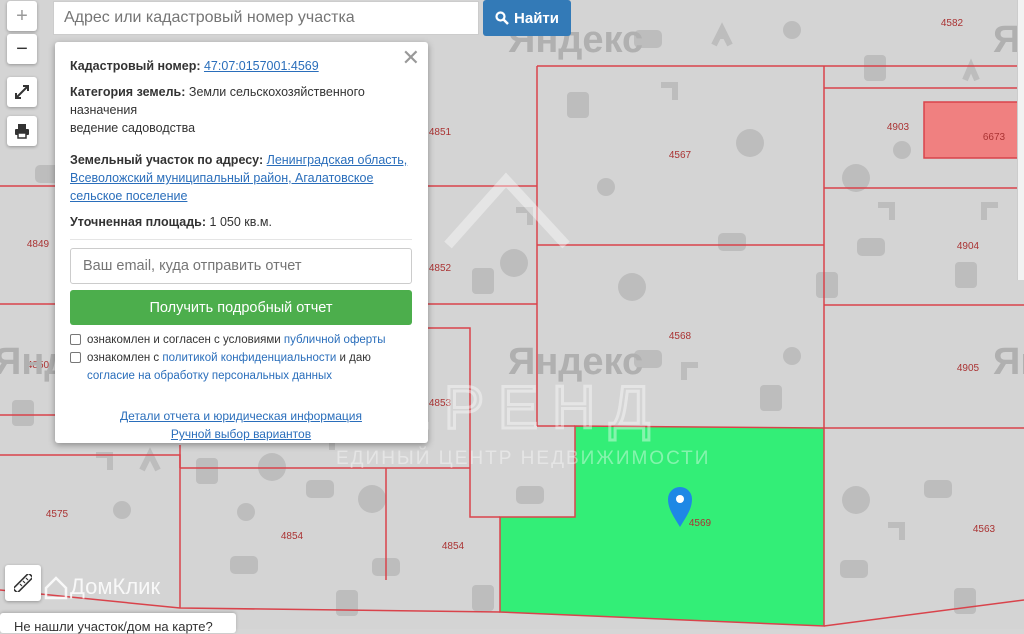  Describe the element at coordinates (115, 586) in the screenshot. I see `domclick-logo-text: ДомКлик` at that location.